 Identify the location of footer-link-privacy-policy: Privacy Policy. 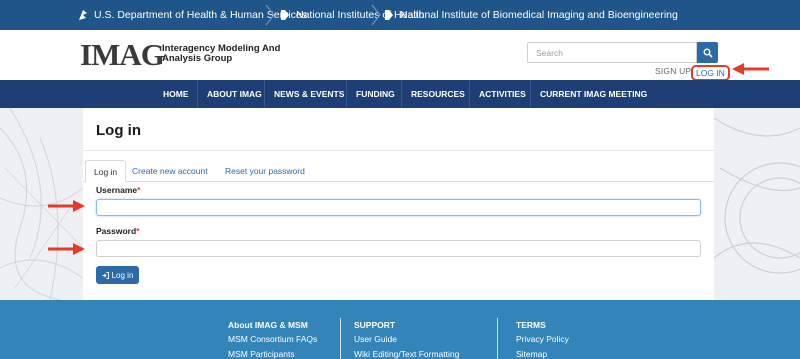
(542, 339).